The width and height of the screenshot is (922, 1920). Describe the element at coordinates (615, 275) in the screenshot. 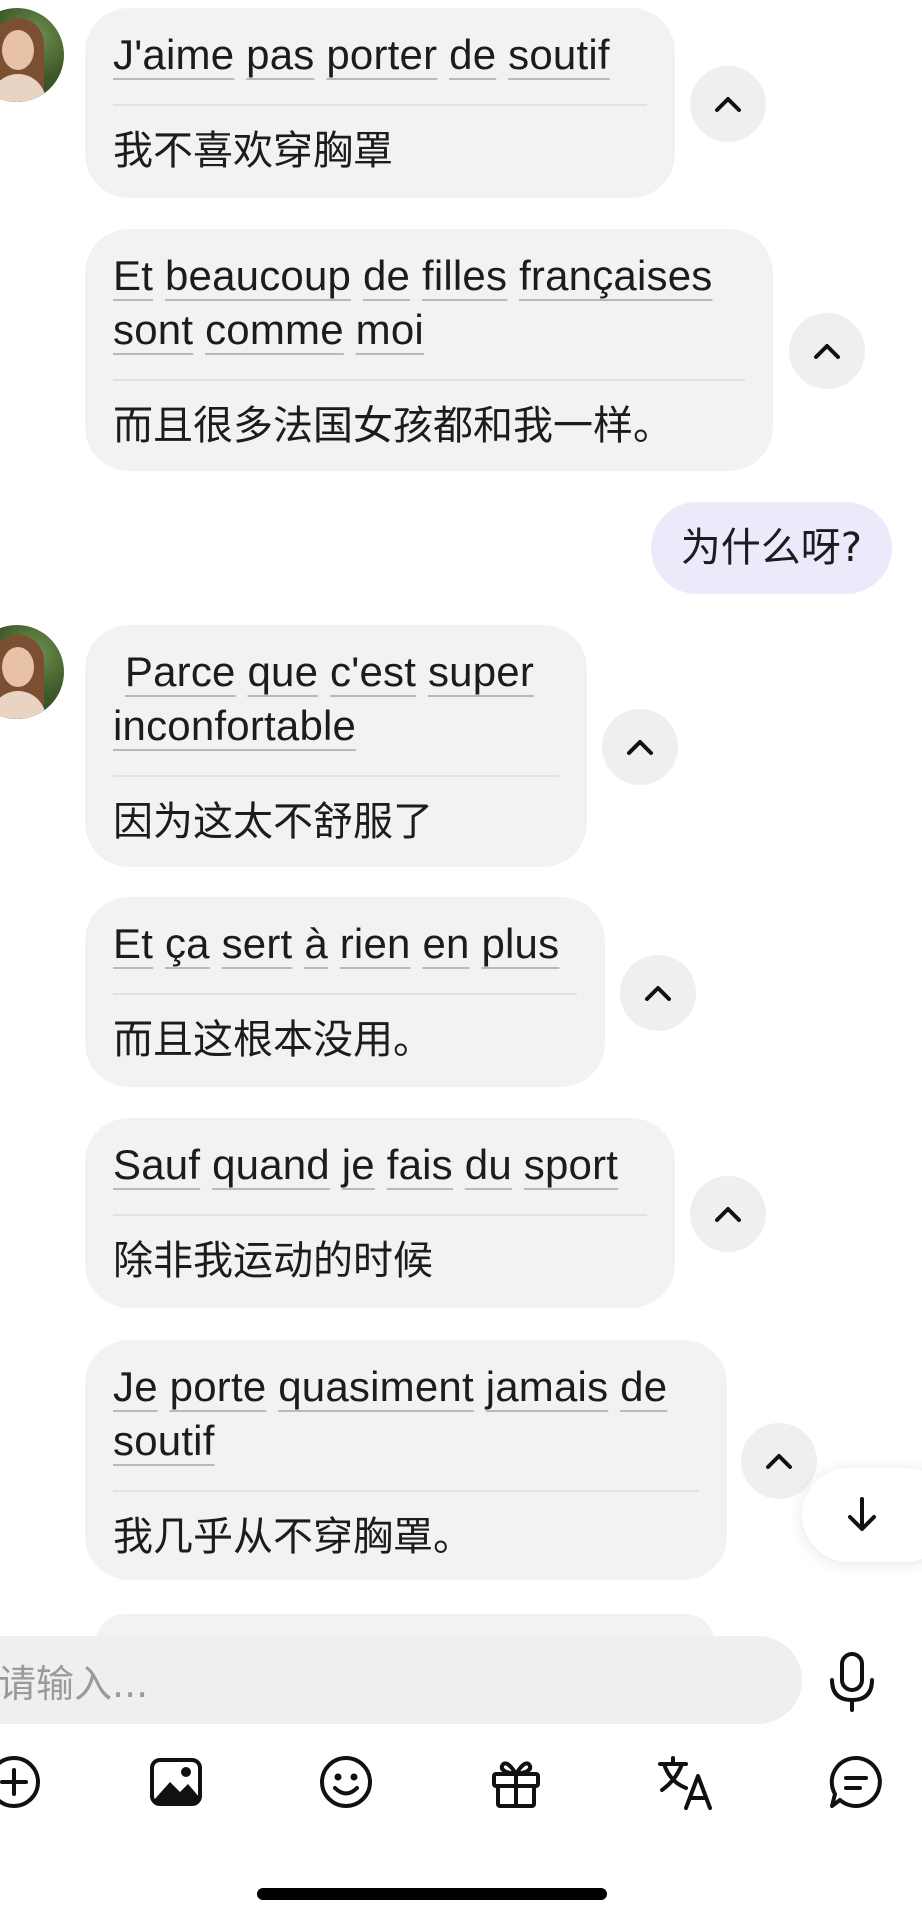

I see `word: françaises` at that location.